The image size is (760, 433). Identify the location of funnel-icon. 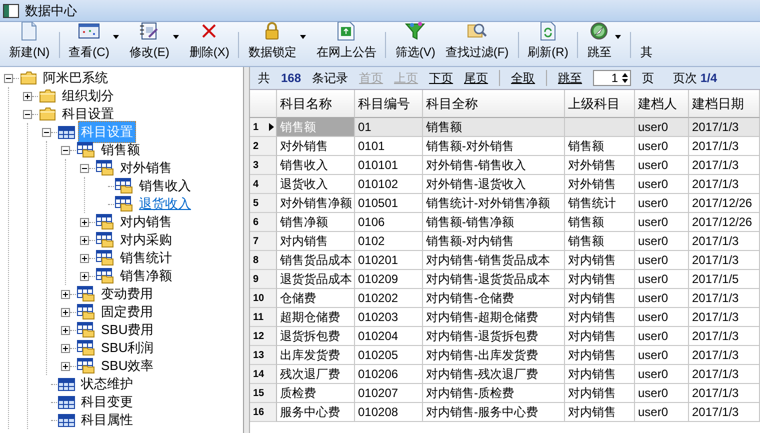
(415, 31).